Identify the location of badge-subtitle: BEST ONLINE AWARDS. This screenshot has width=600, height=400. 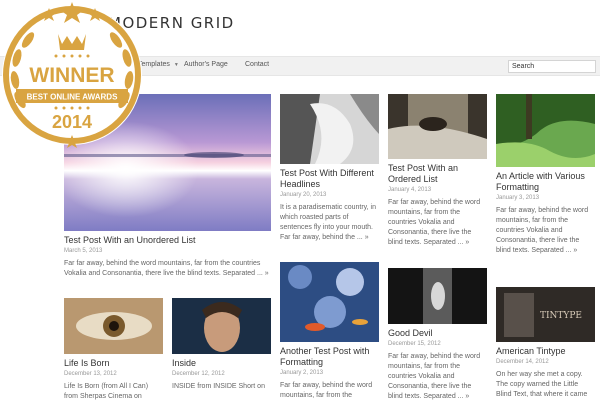
(72, 97).